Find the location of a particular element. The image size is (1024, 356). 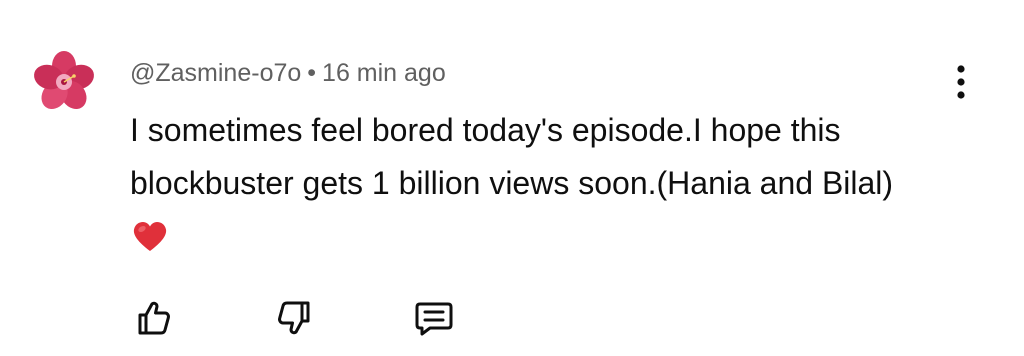

reply-comment-icon is located at coordinates (434, 319).